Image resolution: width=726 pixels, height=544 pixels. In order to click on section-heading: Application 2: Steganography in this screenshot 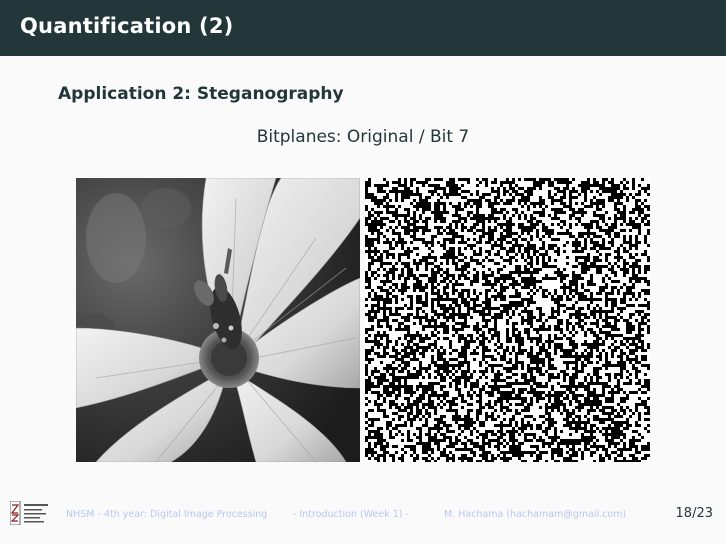, I will do `click(201, 94)`.